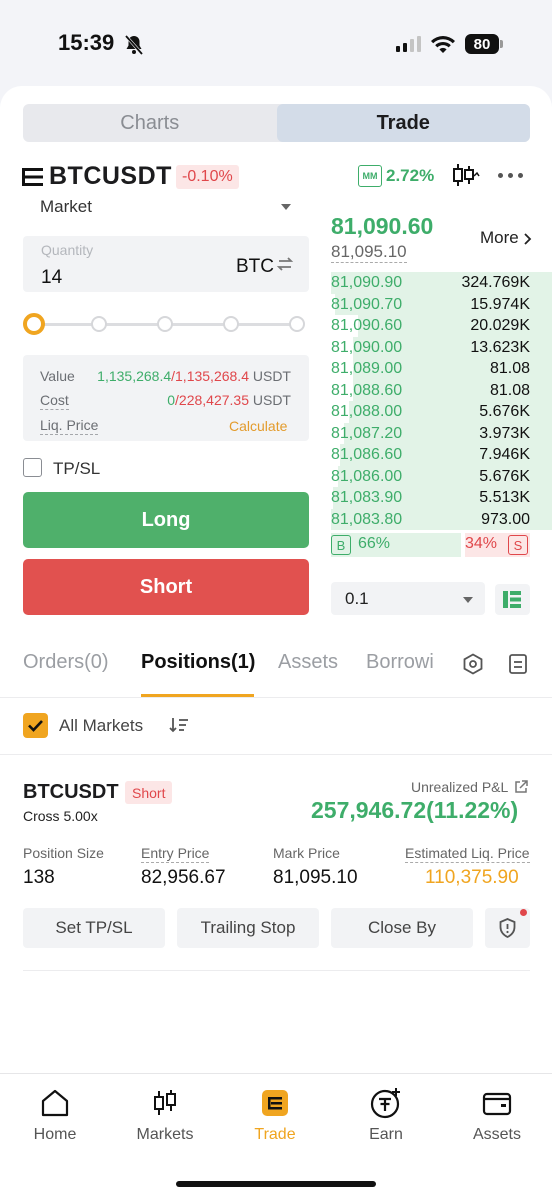 Image resolution: width=552 pixels, height=1200 pixels. I want to click on tpsl-checkbox, so click(32, 467).